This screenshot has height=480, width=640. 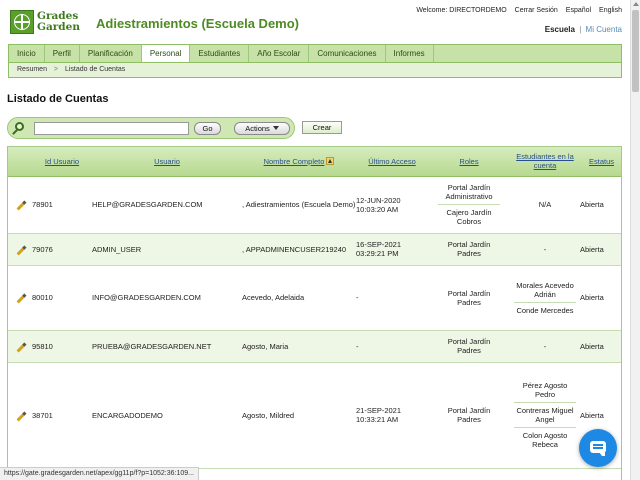 I want to click on header-roles: Roles, so click(x=469, y=162).